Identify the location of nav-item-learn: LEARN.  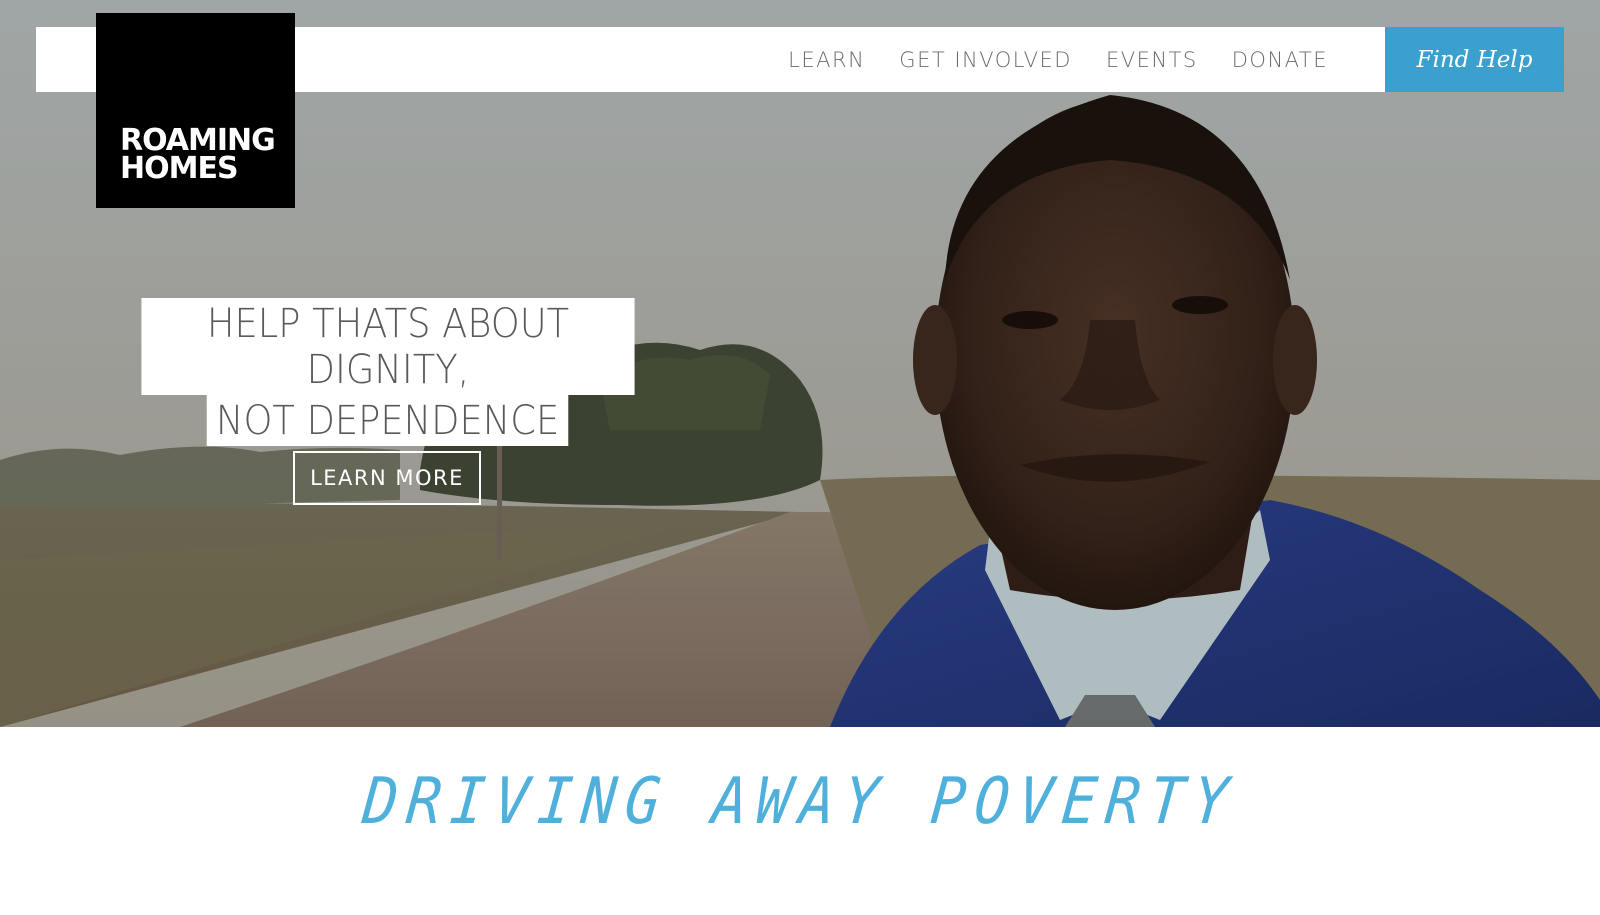
(826, 60).